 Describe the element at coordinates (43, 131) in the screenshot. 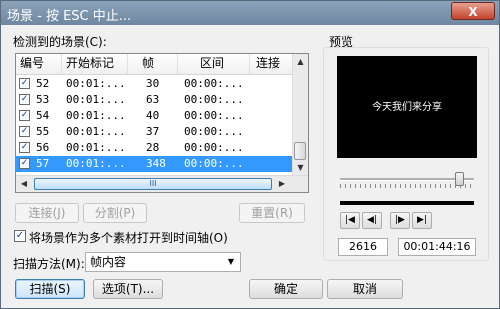

I see `cell-number: 55` at that location.